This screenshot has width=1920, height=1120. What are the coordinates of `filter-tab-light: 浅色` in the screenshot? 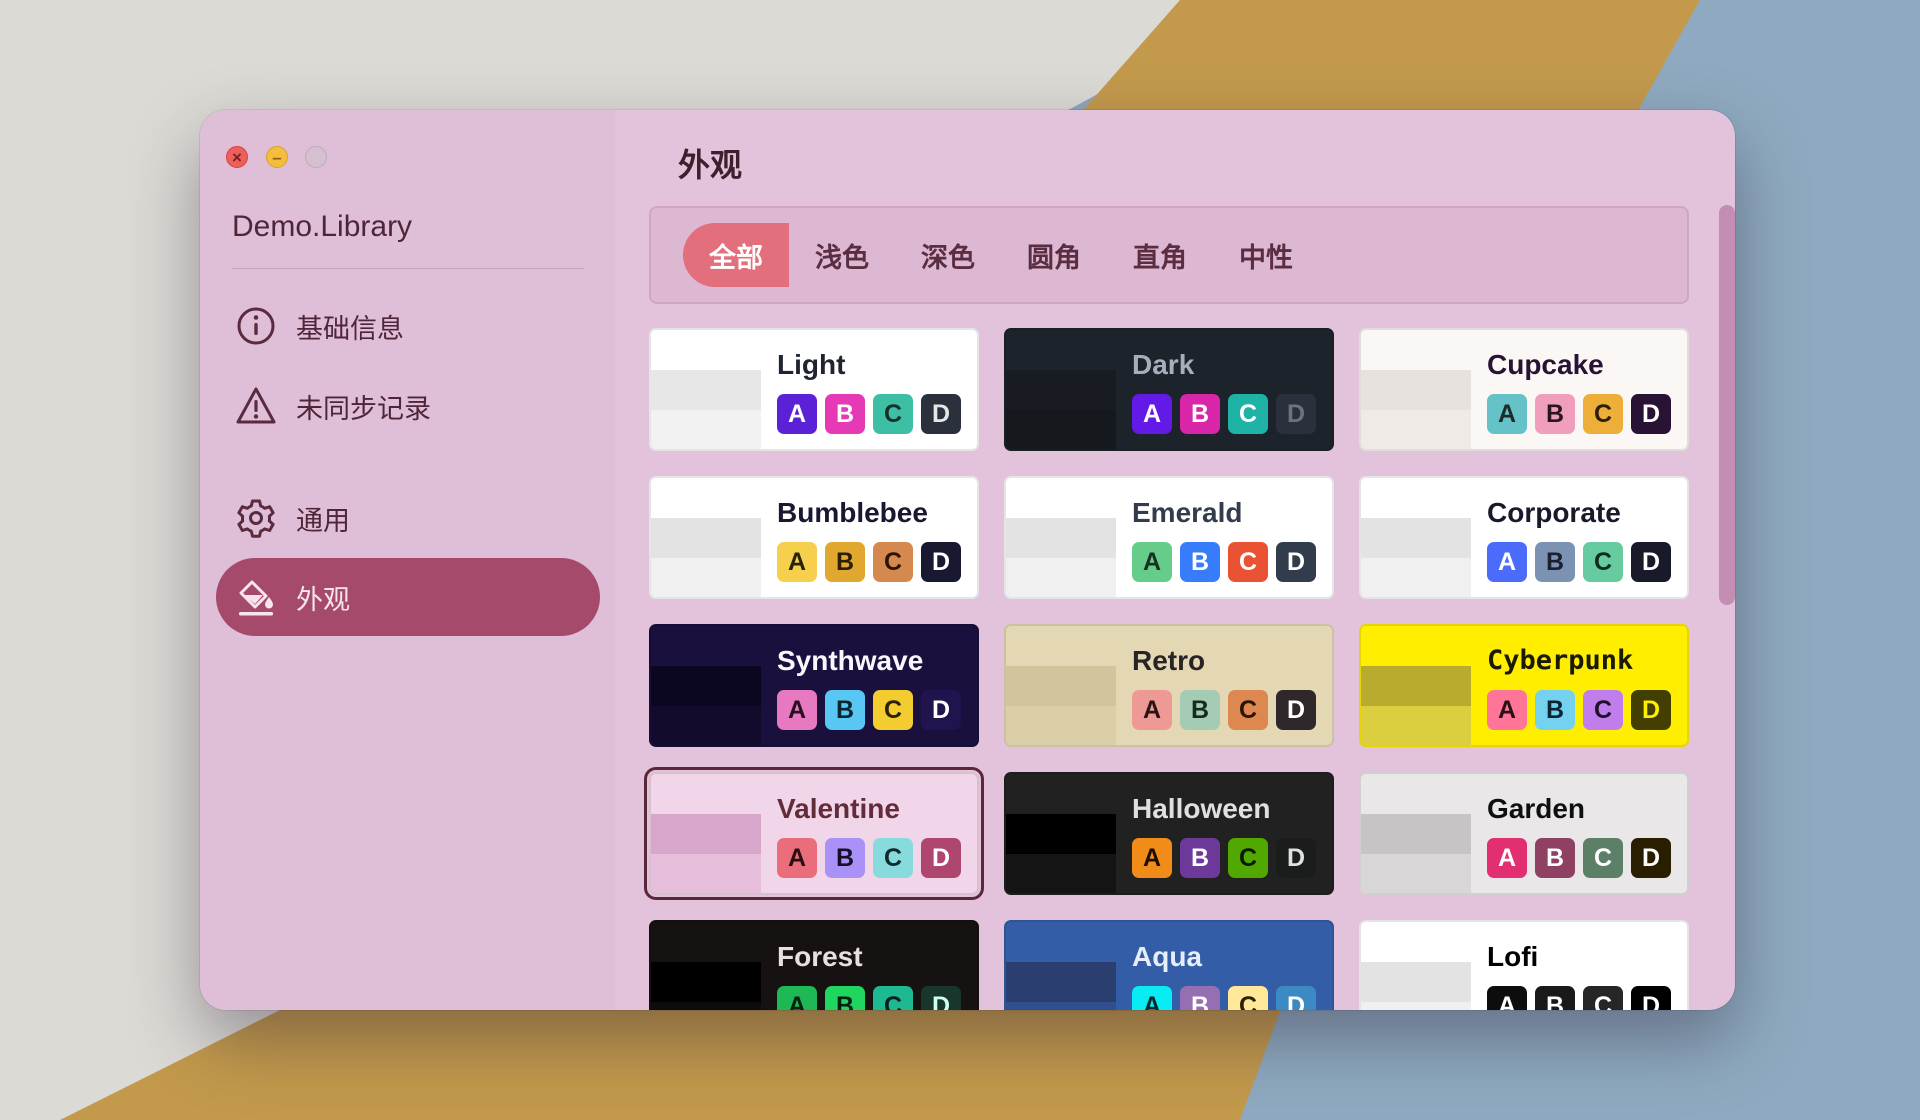 It's located at (842, 255).